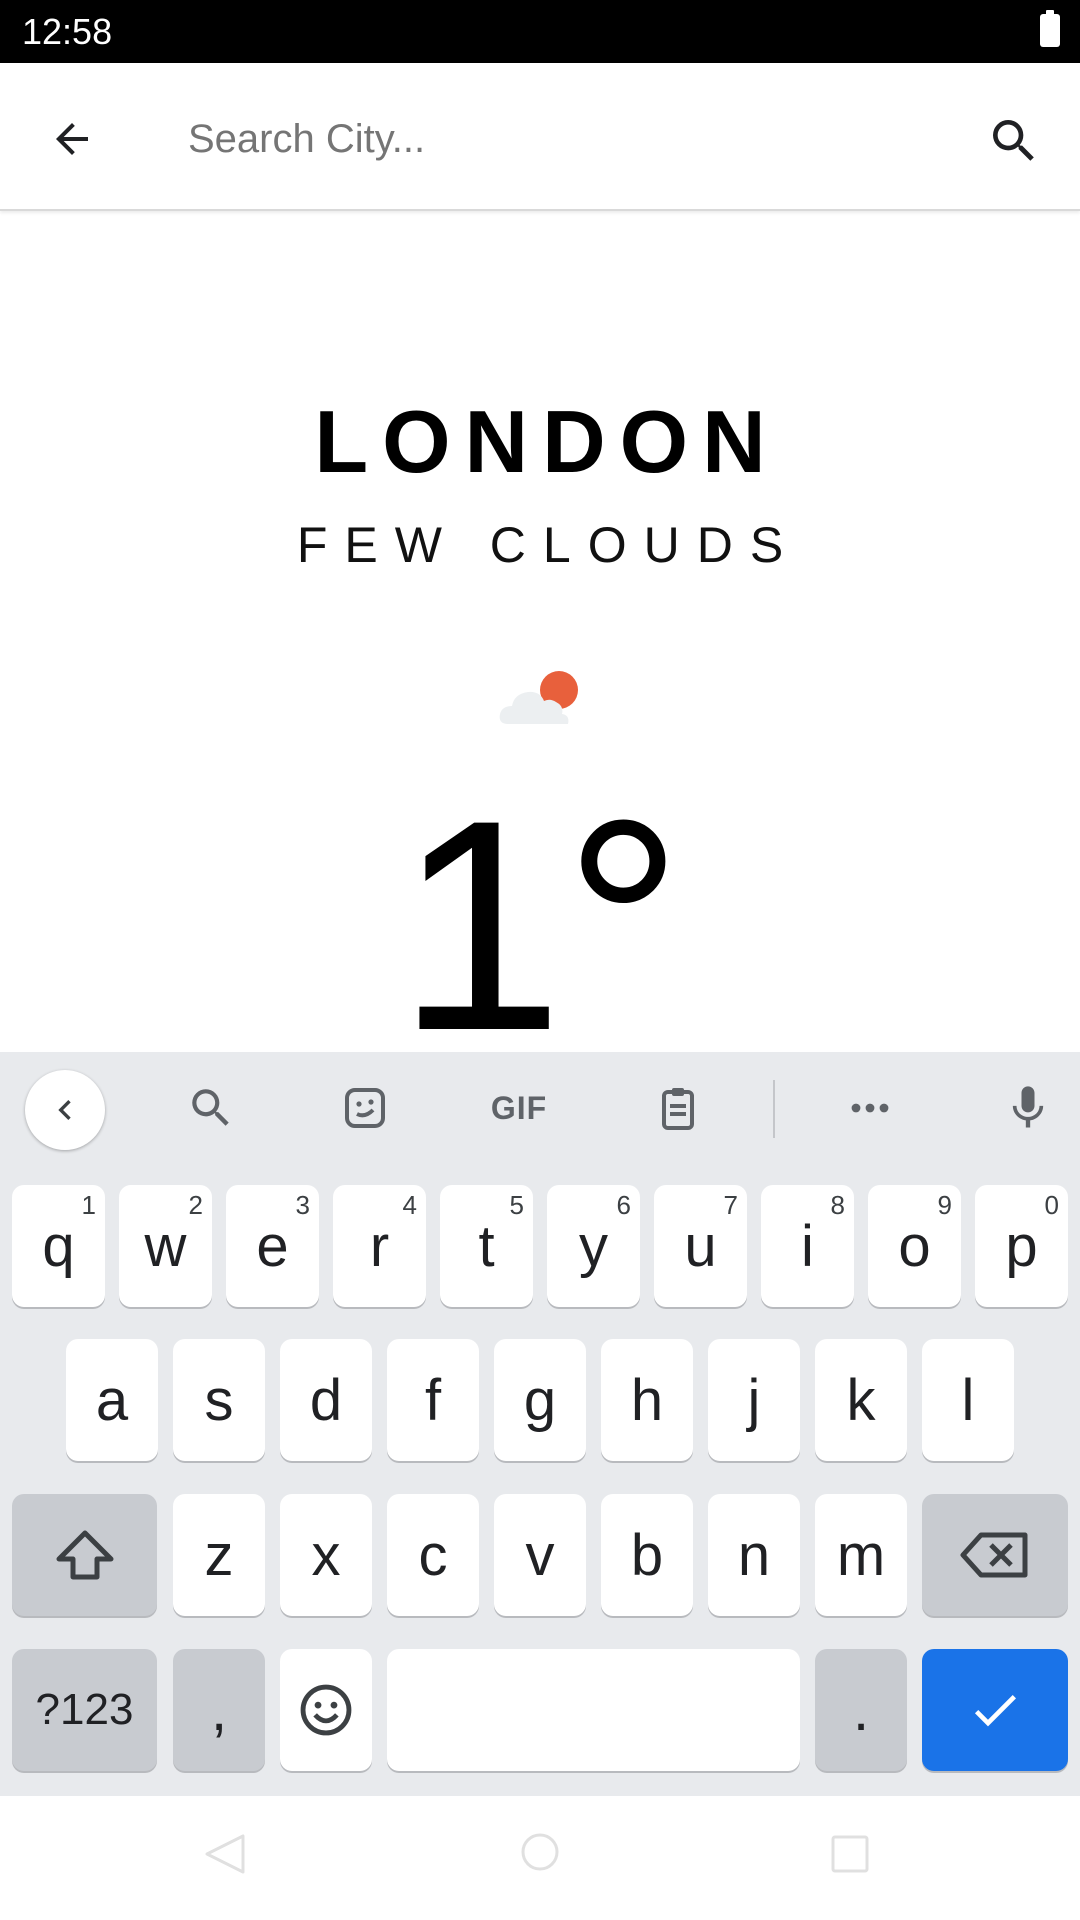 The width and height of the screenshot is (1080, 1920). What do you see at coordinates (540, 1555) in the screenshot?
I see `key-v: v` at bounding box center [540, 1555].